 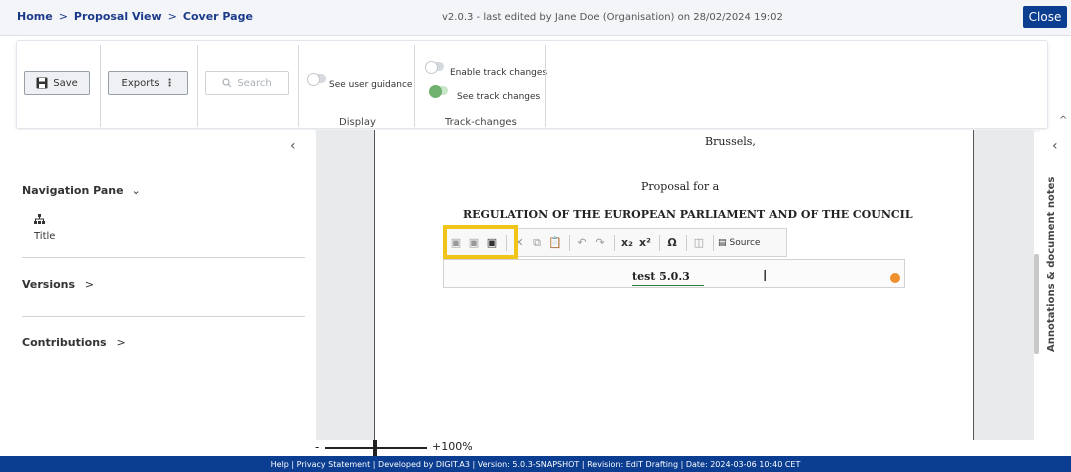 I want to click on search-label: Search, so click(x=254, y=83).